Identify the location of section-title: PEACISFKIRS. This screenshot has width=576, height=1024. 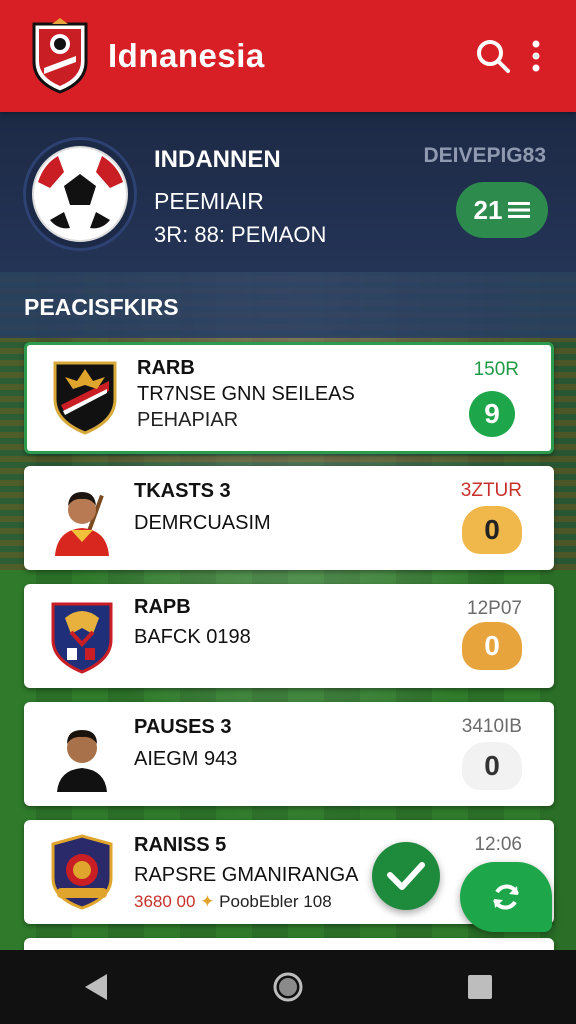
(101, 307).